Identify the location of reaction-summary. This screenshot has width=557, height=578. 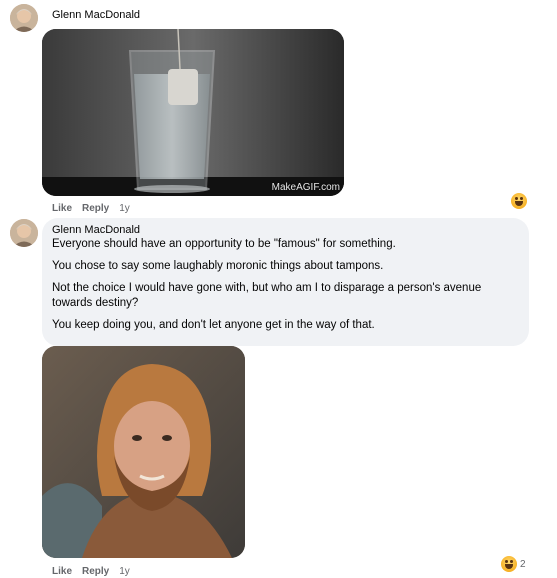
(519, 201).